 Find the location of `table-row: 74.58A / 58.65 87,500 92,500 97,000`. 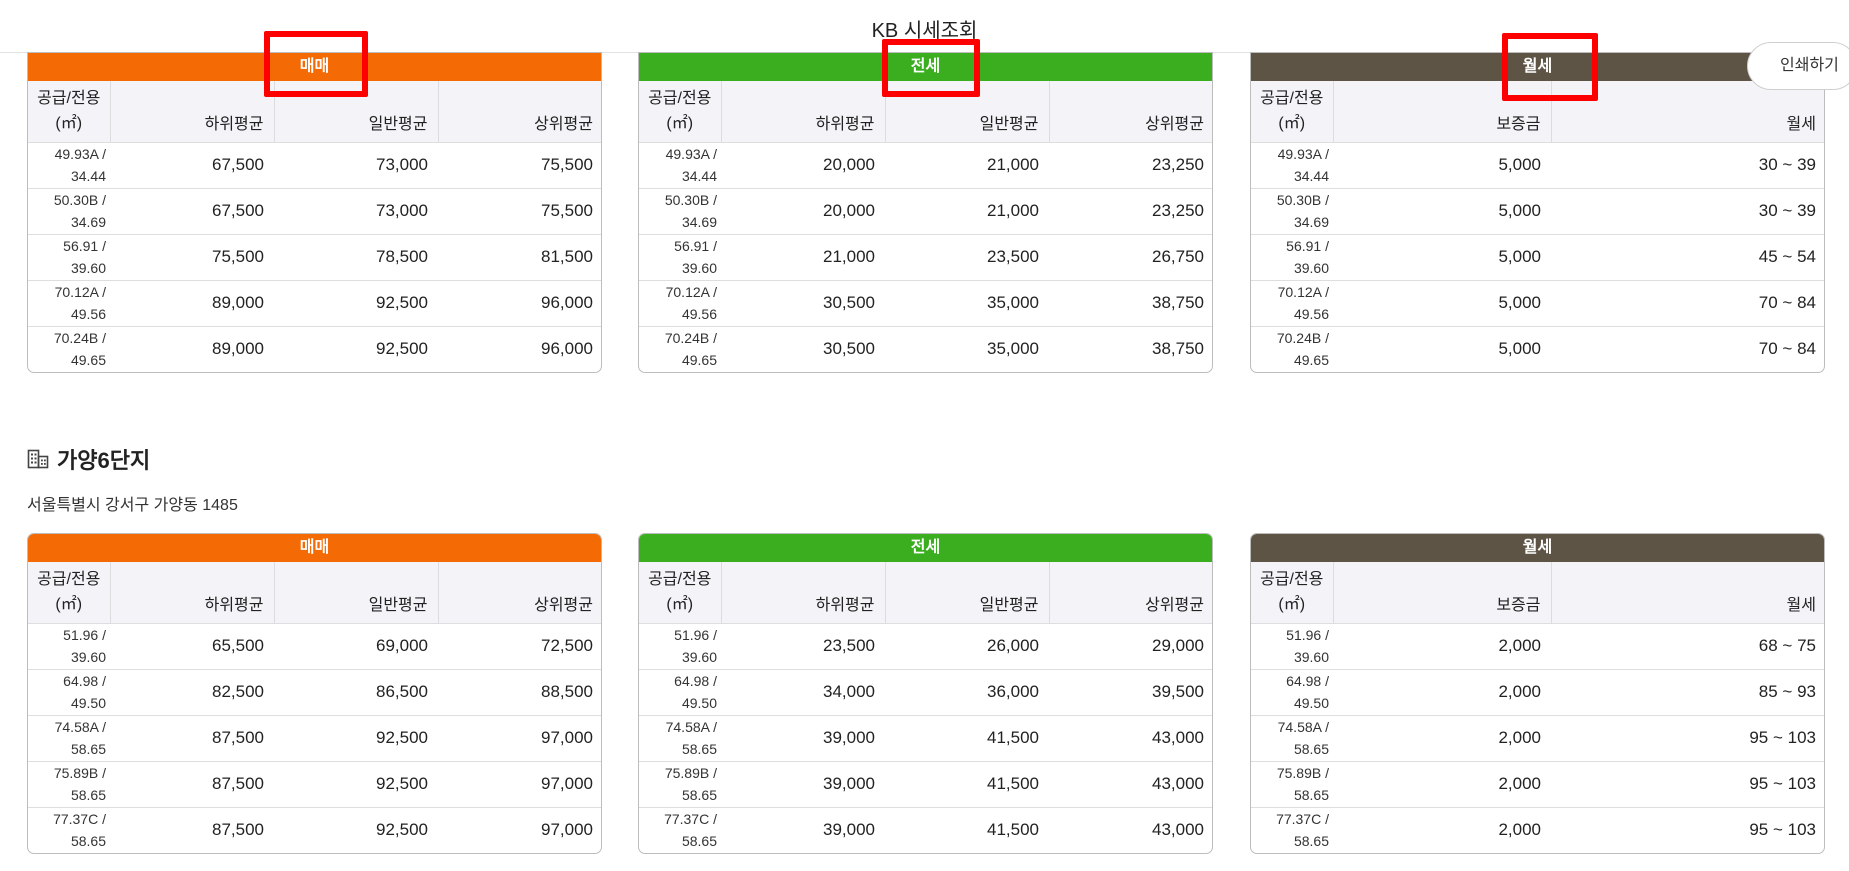

table-row: 74.58A / 58.65 87,500 92,500 97,000 is located at coordinates (314, 737).